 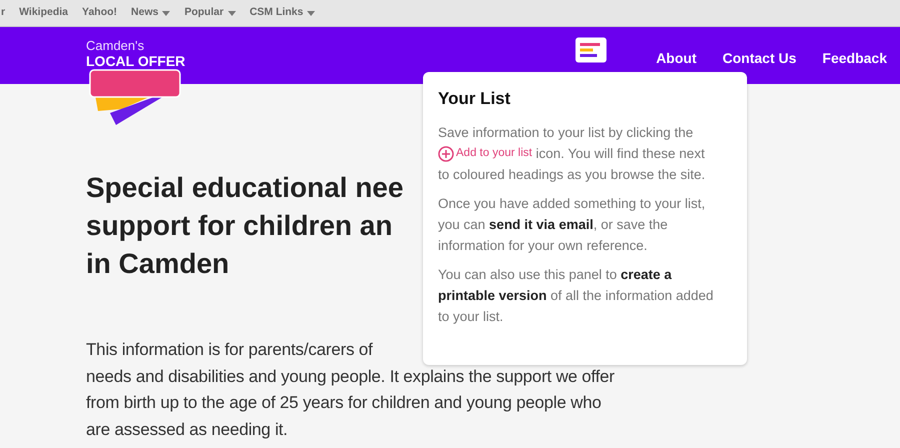 I want to click on intro-text: needs and disabilities and young people. It explains the support we offer, so click(x=350, y=377).